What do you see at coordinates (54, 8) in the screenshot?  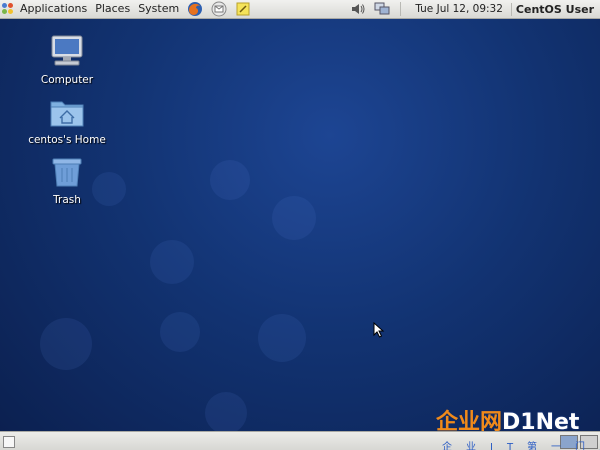 I see `applications-menu-label: Applications` at bounding box center [54, 8].